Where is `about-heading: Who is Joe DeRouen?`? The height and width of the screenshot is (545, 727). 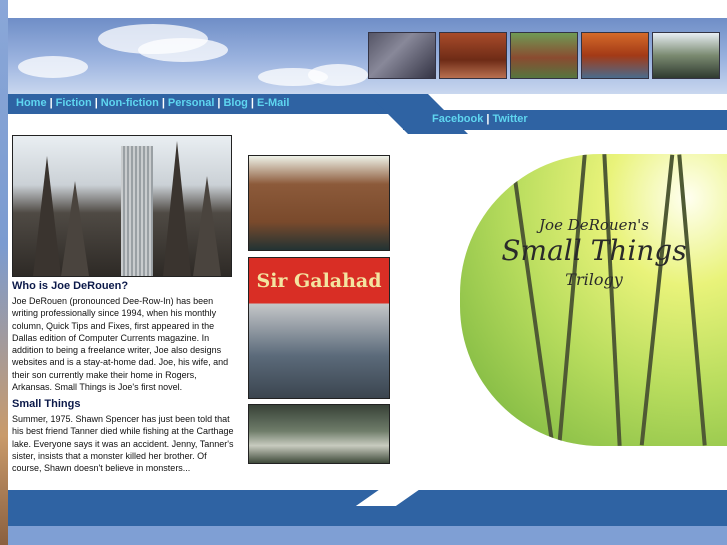 about-heading: Who is Joe DeRouen? is located at coordinates (70, 286).